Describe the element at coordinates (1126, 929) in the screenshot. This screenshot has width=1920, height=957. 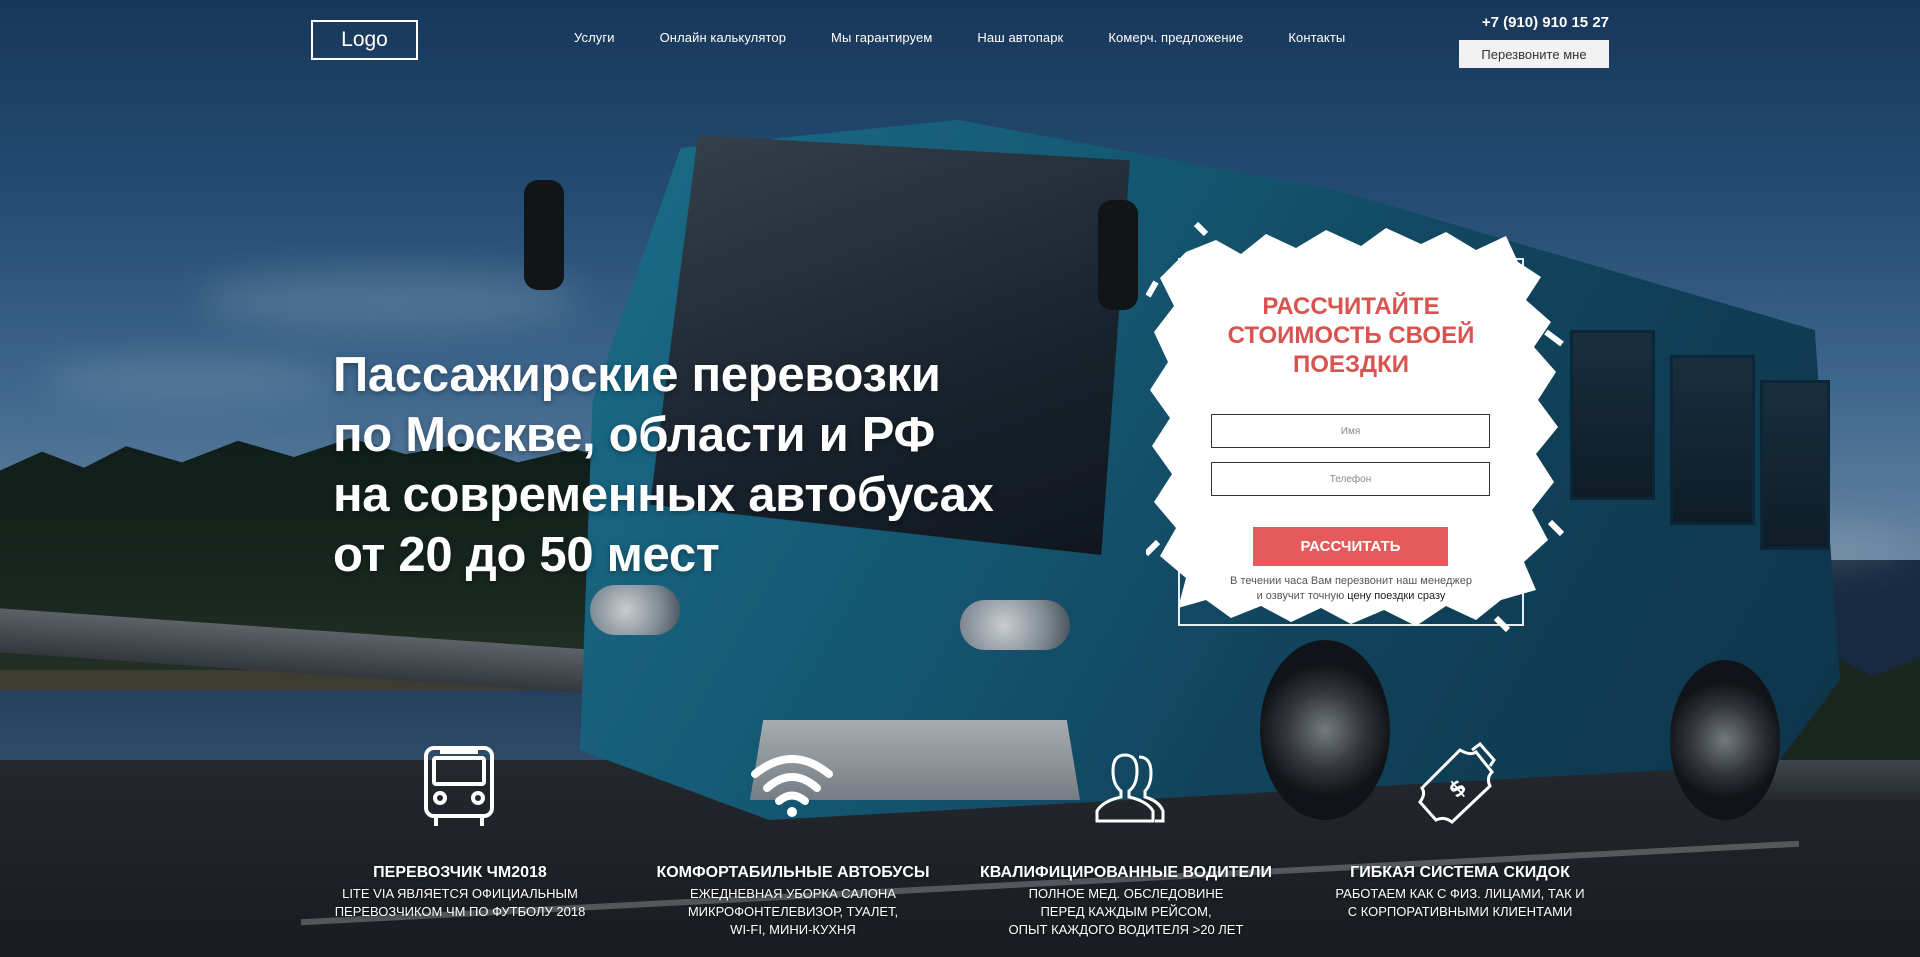
I see `feature-text-line: ОПЫТ КАЖДОГО ВОДИТЕЛЯ >20 ЛЕТ` at that location.